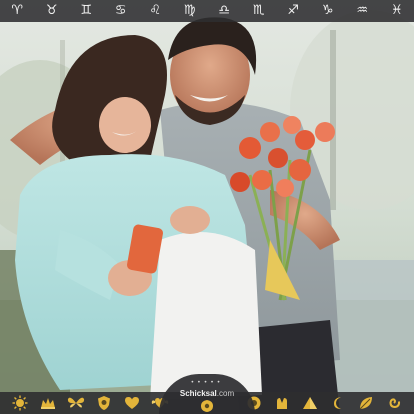  Describe the element at coordinates (104, 403) in the screenshot. I see `shield-icon` at that location.